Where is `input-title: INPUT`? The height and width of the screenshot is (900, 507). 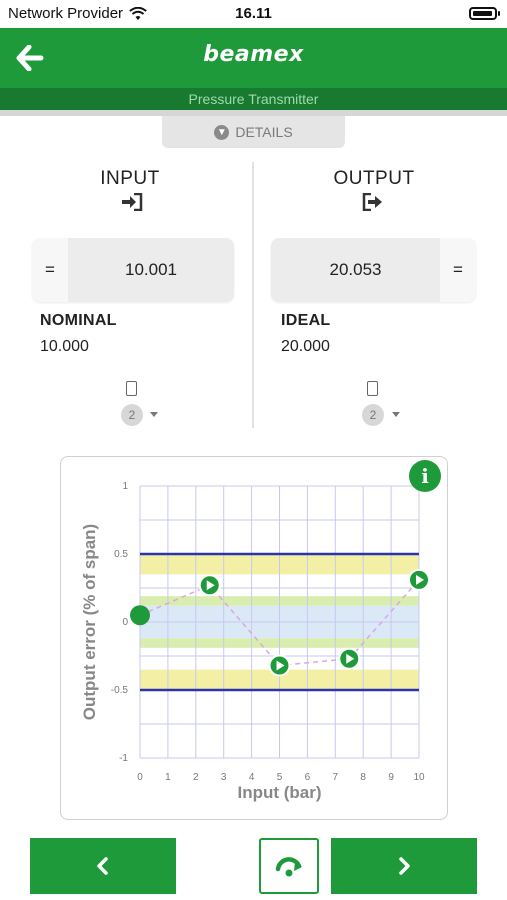
input-title: INPUT is located at coordinates (130, 178).